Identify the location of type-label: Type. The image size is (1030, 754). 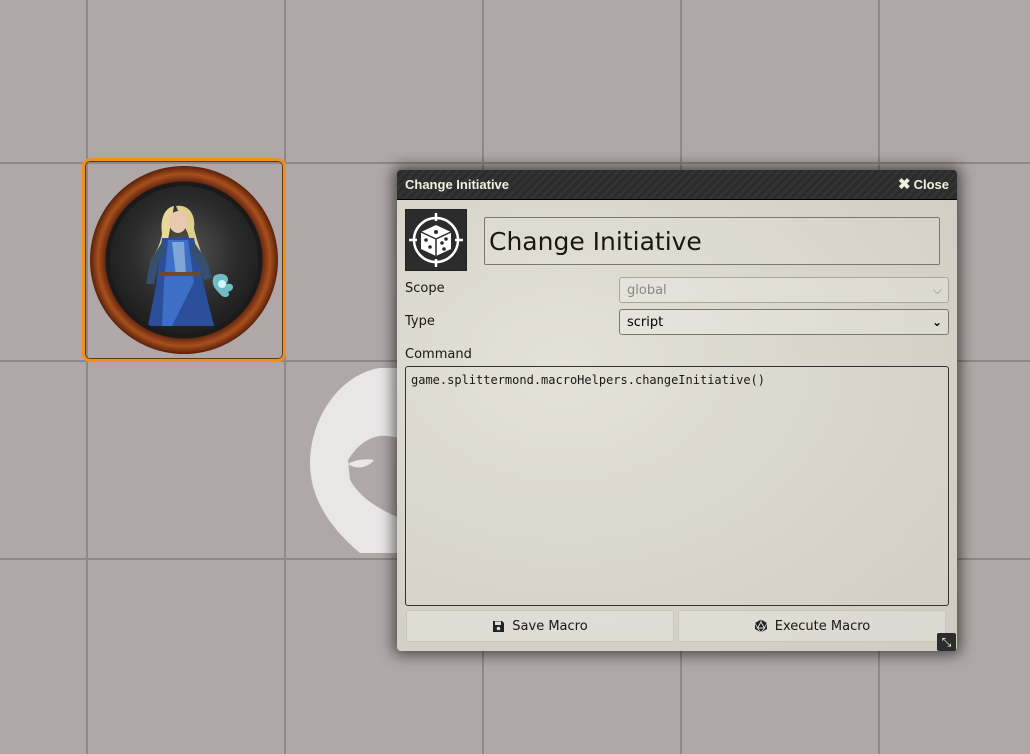
(420, 321).